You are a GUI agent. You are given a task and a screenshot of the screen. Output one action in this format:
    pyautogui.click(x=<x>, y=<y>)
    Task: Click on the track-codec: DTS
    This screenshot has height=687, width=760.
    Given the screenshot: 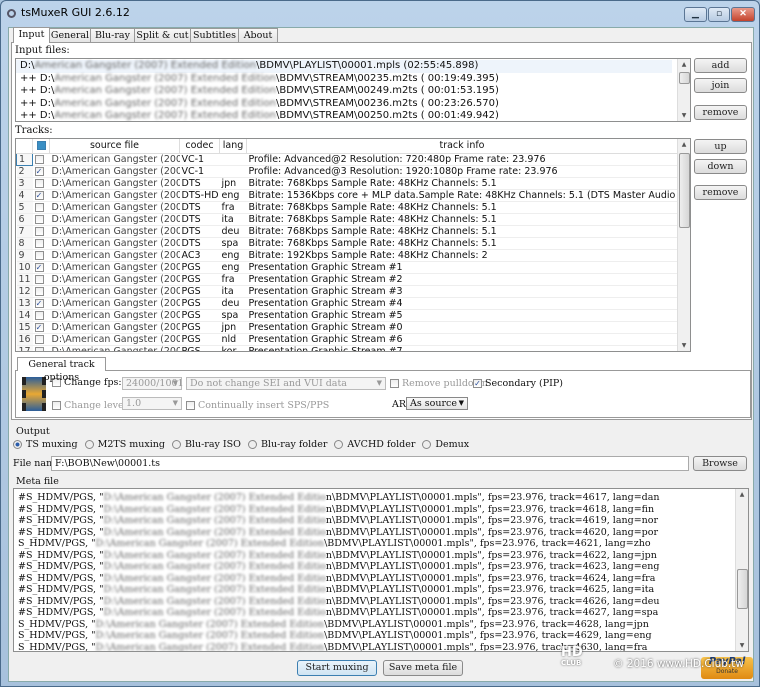 What is the action you would take?
    pyautogui.click(x=199, y=219)
    